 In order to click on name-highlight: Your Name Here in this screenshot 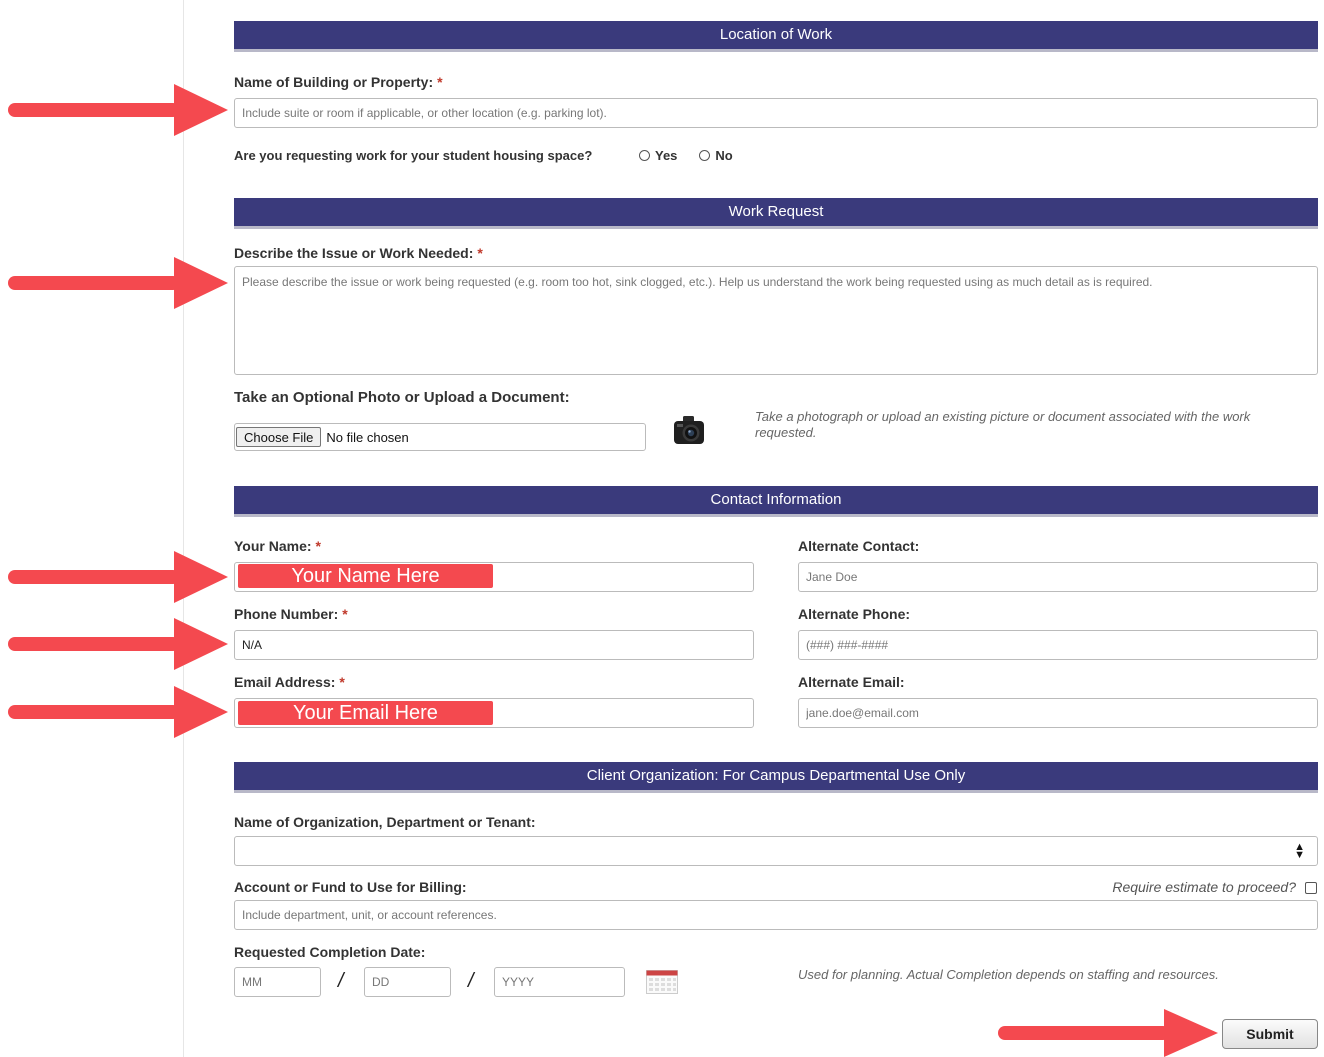, I will do `click(365, 576)`.